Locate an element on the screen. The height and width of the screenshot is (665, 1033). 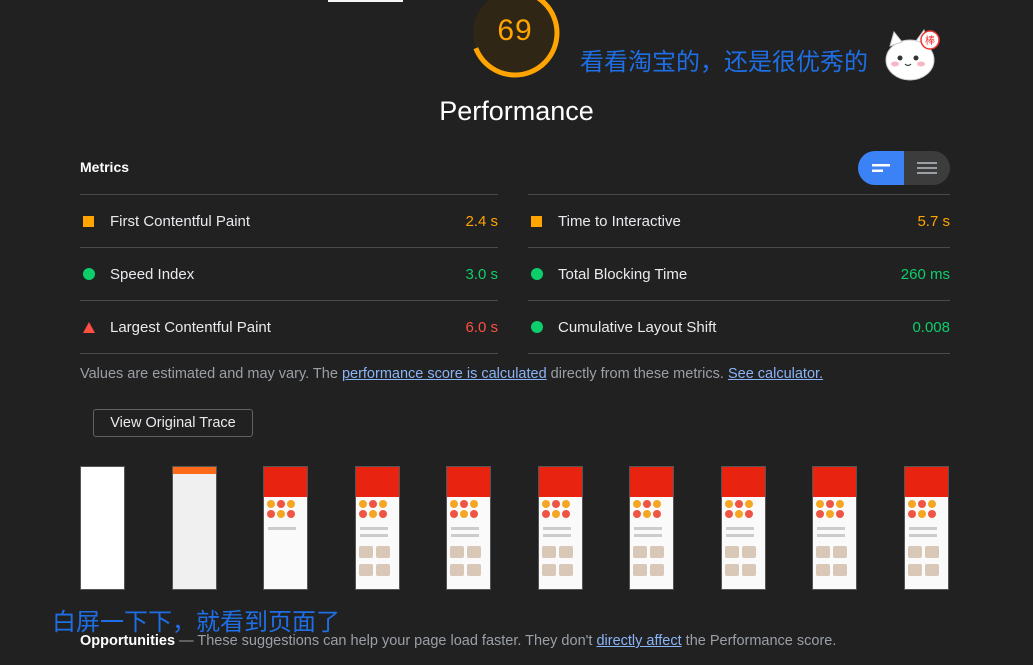
annotation-top: 看看淘宝的，还是很优秀的 is located at coordinates (724, 62).